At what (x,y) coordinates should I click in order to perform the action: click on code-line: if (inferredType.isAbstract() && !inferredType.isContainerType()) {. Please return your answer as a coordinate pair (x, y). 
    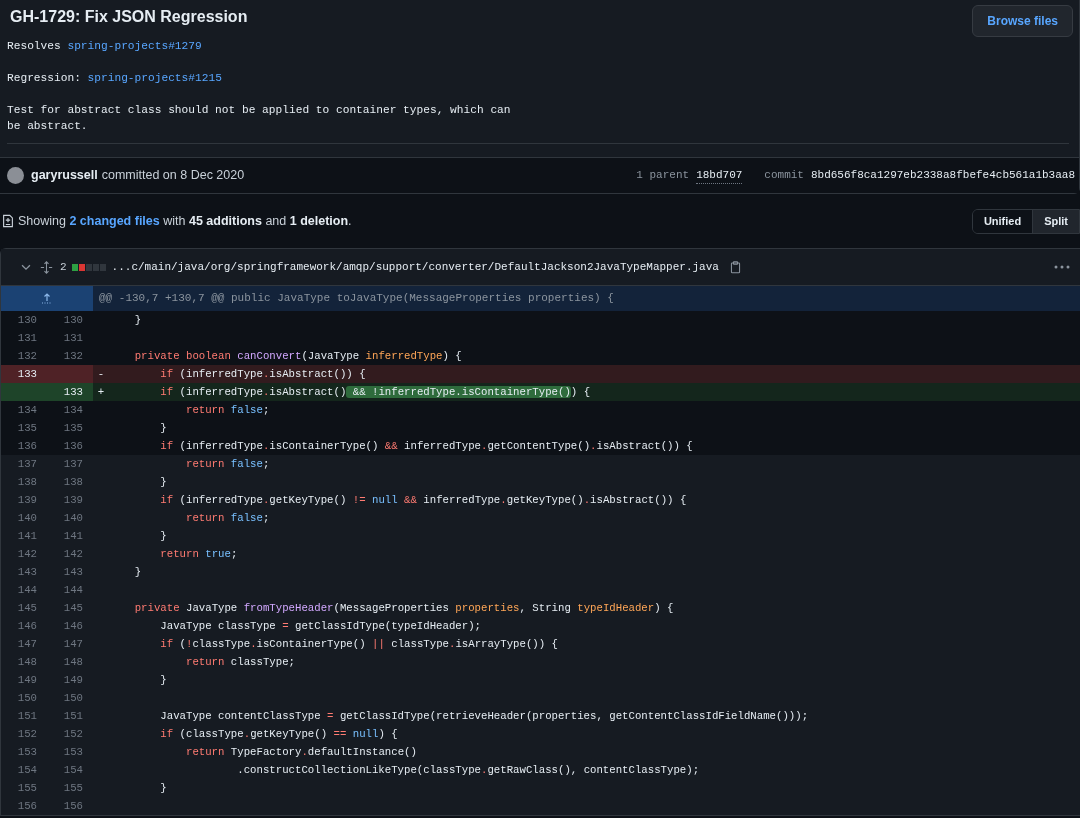
    Looking at the image, I should click on (375, 392).